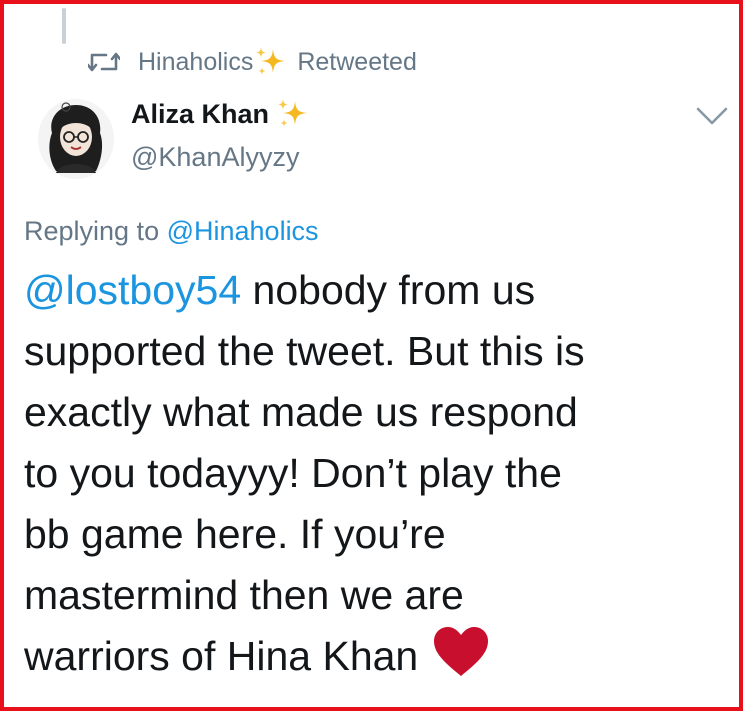 This screenshot has width=743, height=711. What do you see at coordinates (304, 351) in the screenshot?
I see `tweet-text-line2: supported the tweet. But this is` at bounding box center [304, 351].